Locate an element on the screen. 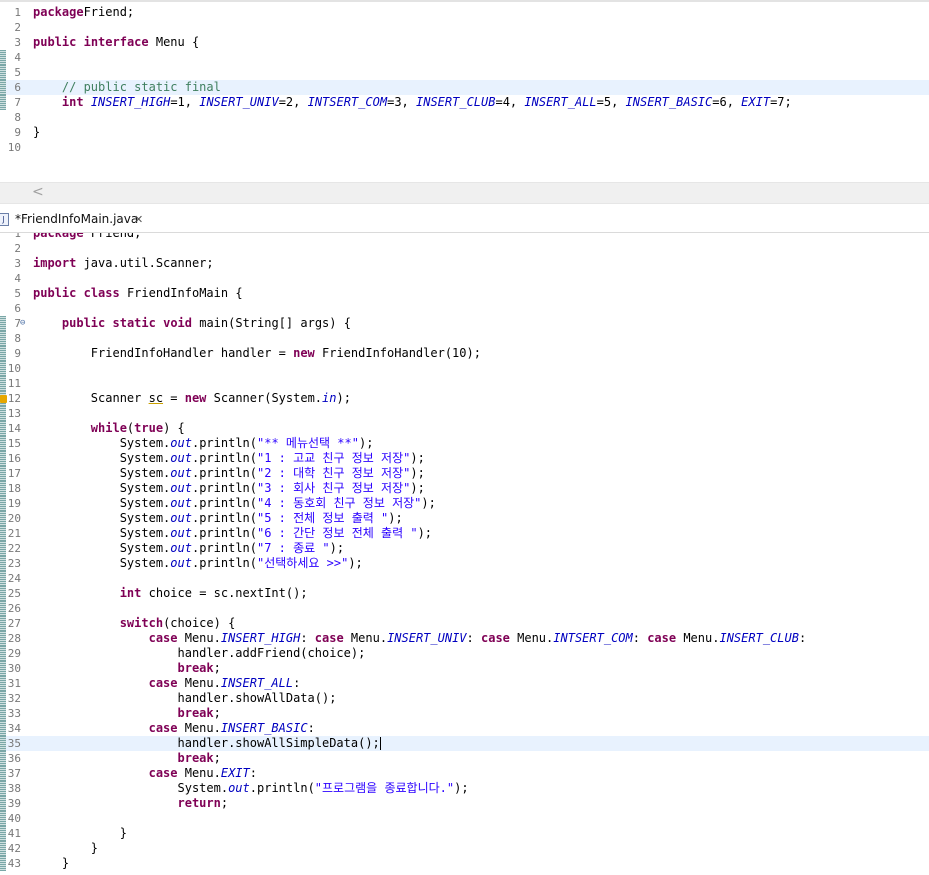  code-line: 1 package Friend; is located at coordinates (464, 237).